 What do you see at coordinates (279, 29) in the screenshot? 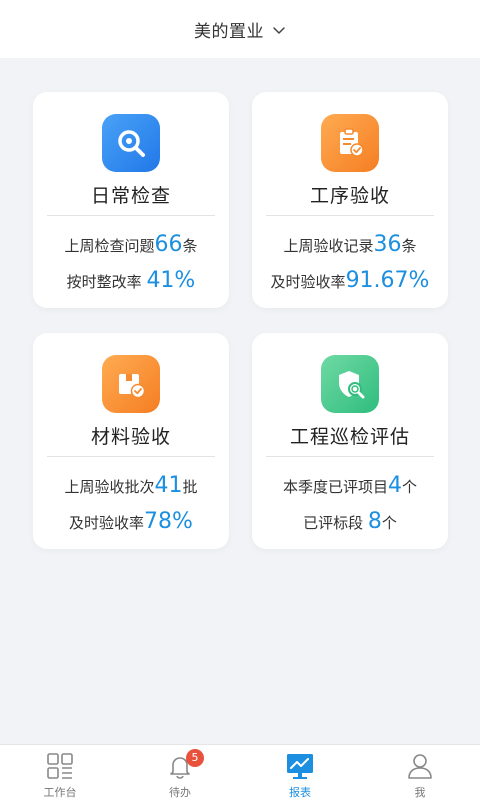
I see `chevron-down-icon` at bounding box center [279, 29].